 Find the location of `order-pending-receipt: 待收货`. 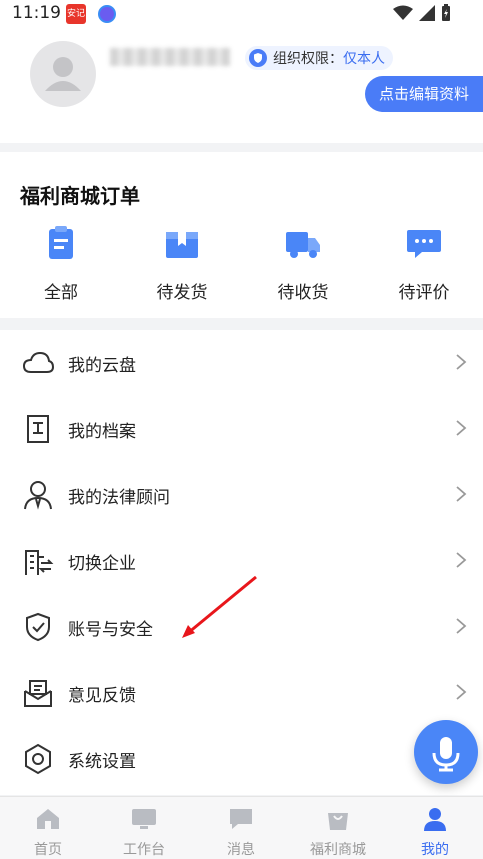

order-pending-receipt: 待收货 is located at coordinates (303, 264).